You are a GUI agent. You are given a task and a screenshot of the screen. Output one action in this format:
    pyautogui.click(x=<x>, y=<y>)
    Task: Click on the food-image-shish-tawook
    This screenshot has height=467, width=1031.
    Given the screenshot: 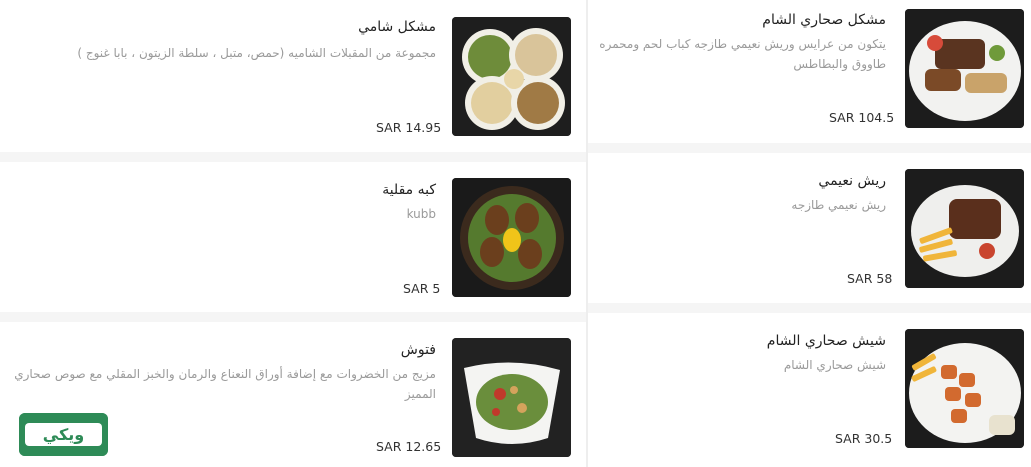 What is the action you would take?
    pyautogui.click(x=964, y=388)
    